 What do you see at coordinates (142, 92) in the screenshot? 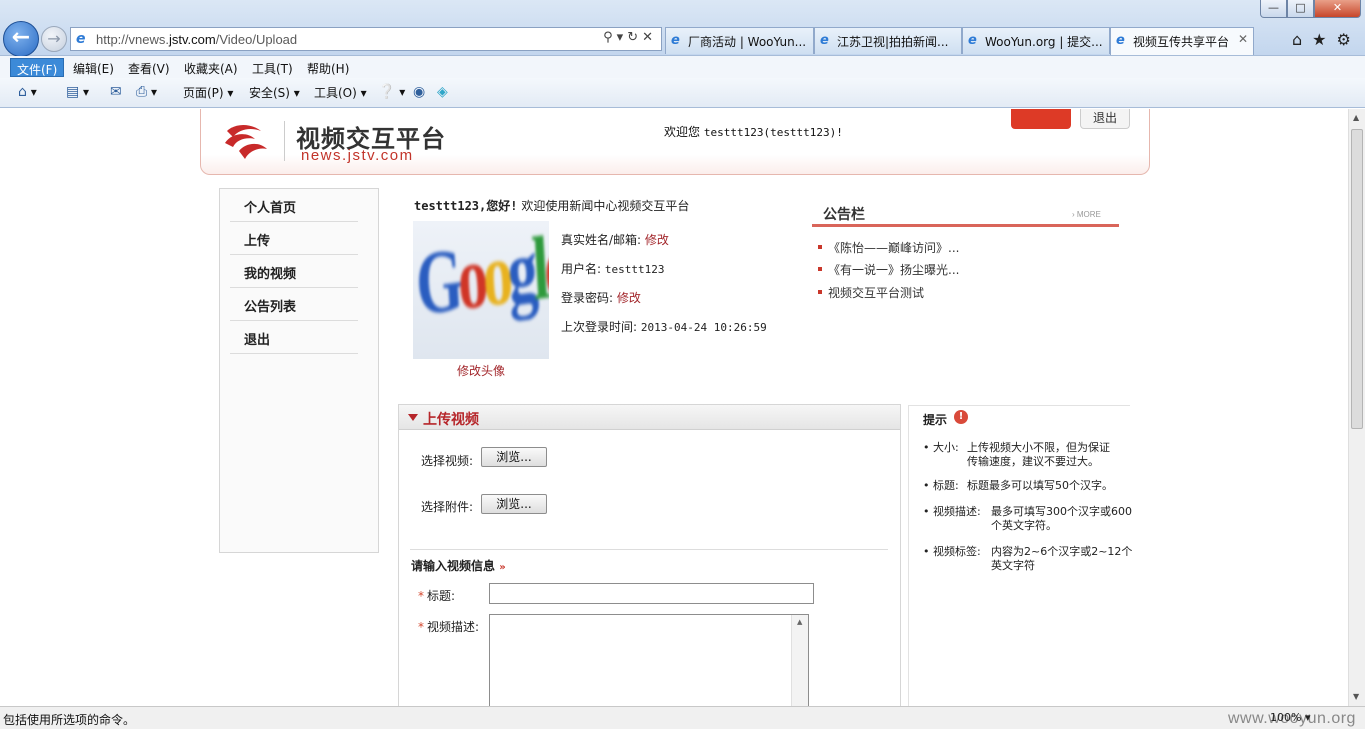
I see `printer-icon: ⎙` at bounding box center [142, 92].